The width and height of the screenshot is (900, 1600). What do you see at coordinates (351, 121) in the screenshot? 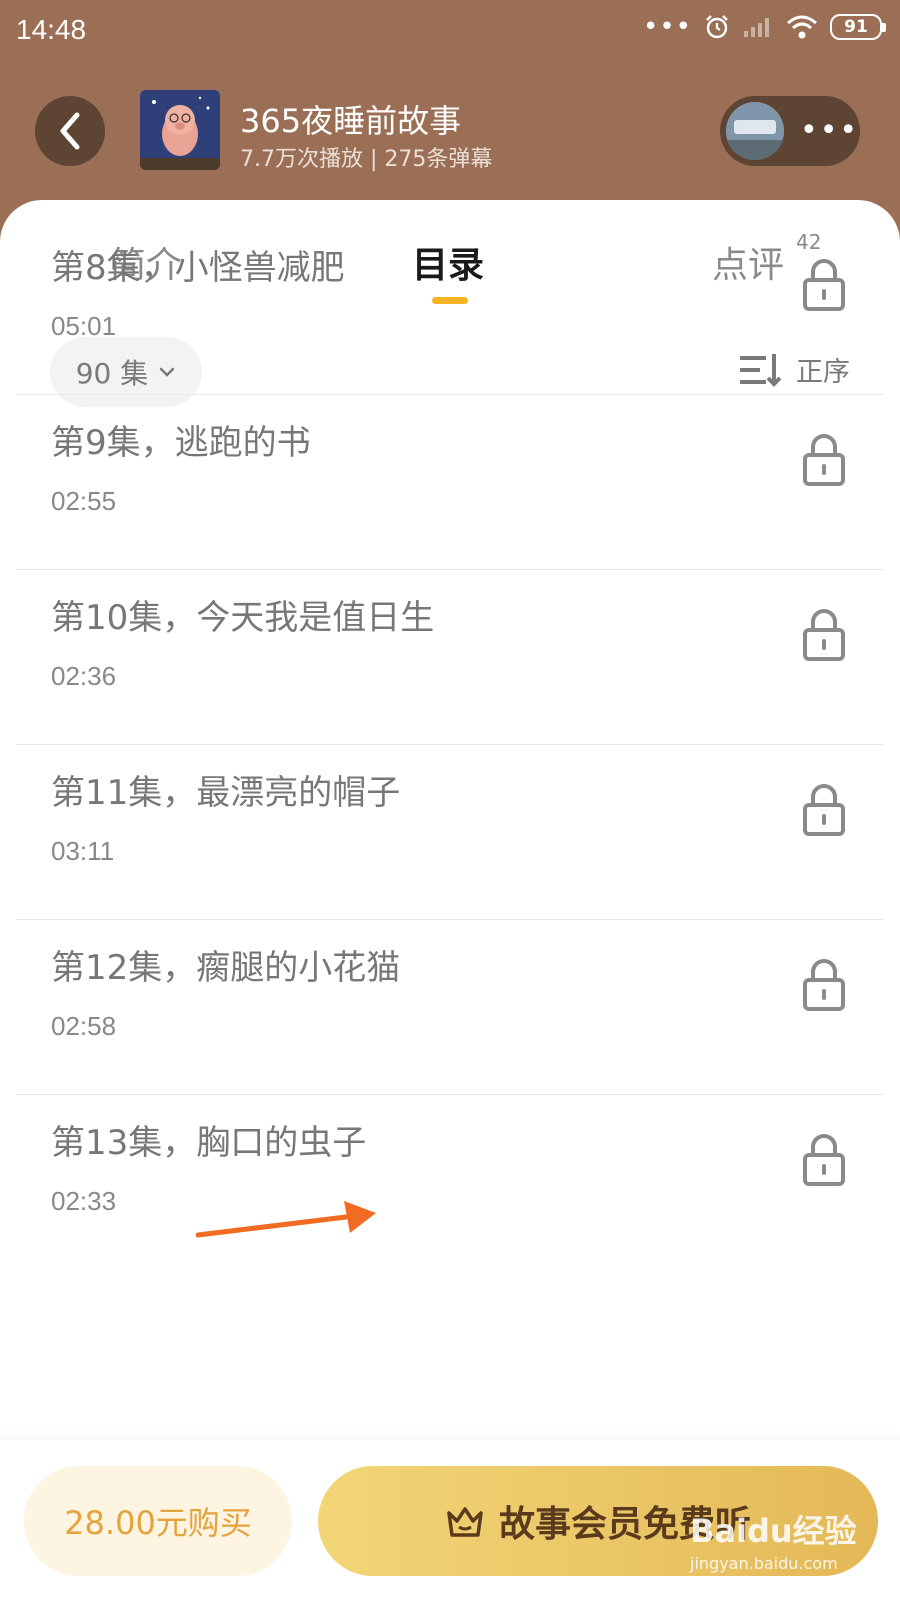
I see `album-title: 365夜睡前故事` at bounding box center [351, 121].